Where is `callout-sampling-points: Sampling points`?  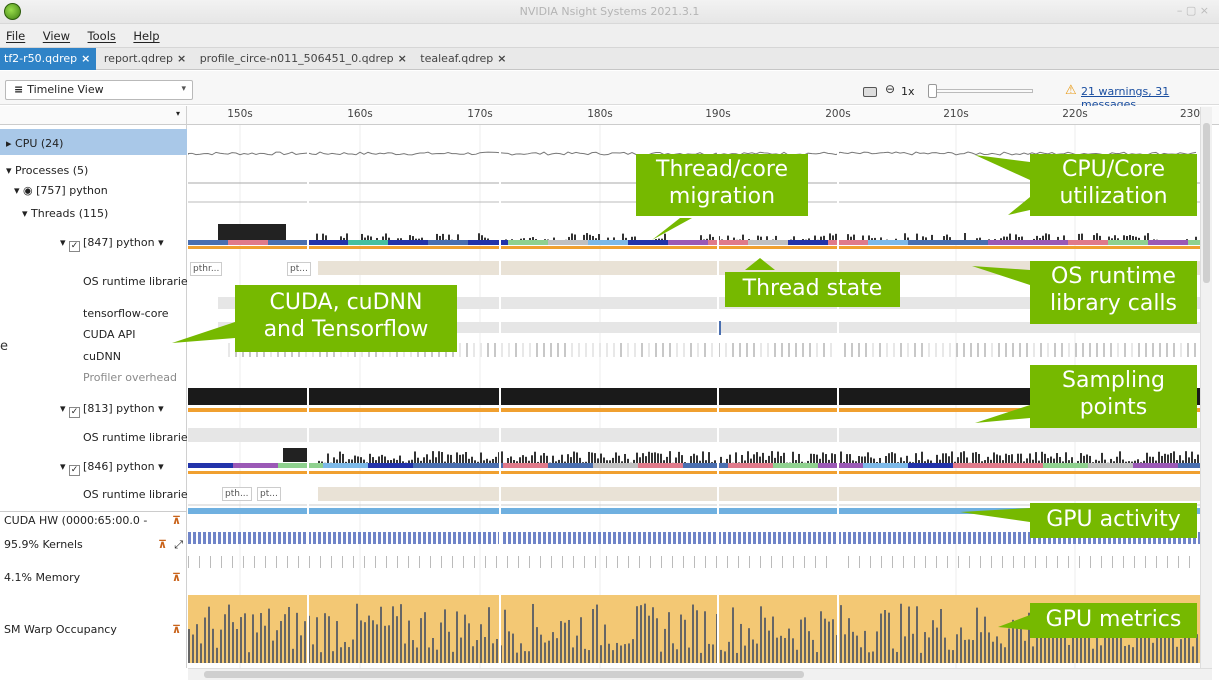 callout-sampling-points: Sampling points is located at coordinates (1113, 396).